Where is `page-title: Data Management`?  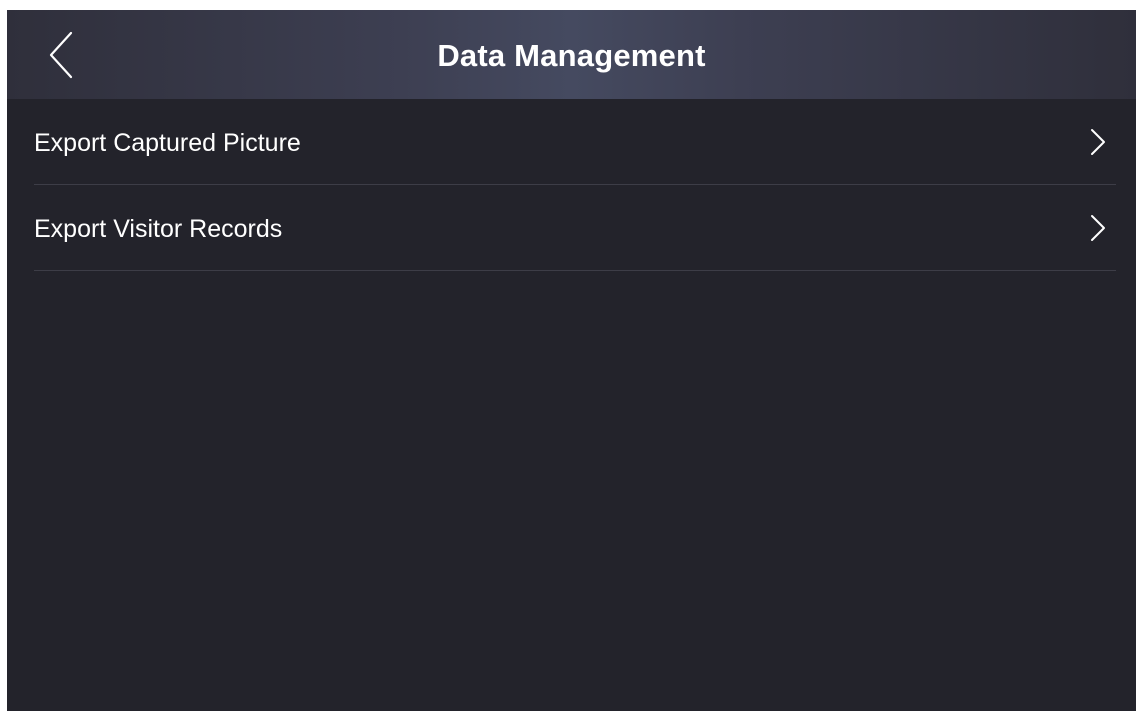 page-title: Data Management is located at coordinates (571, 55).